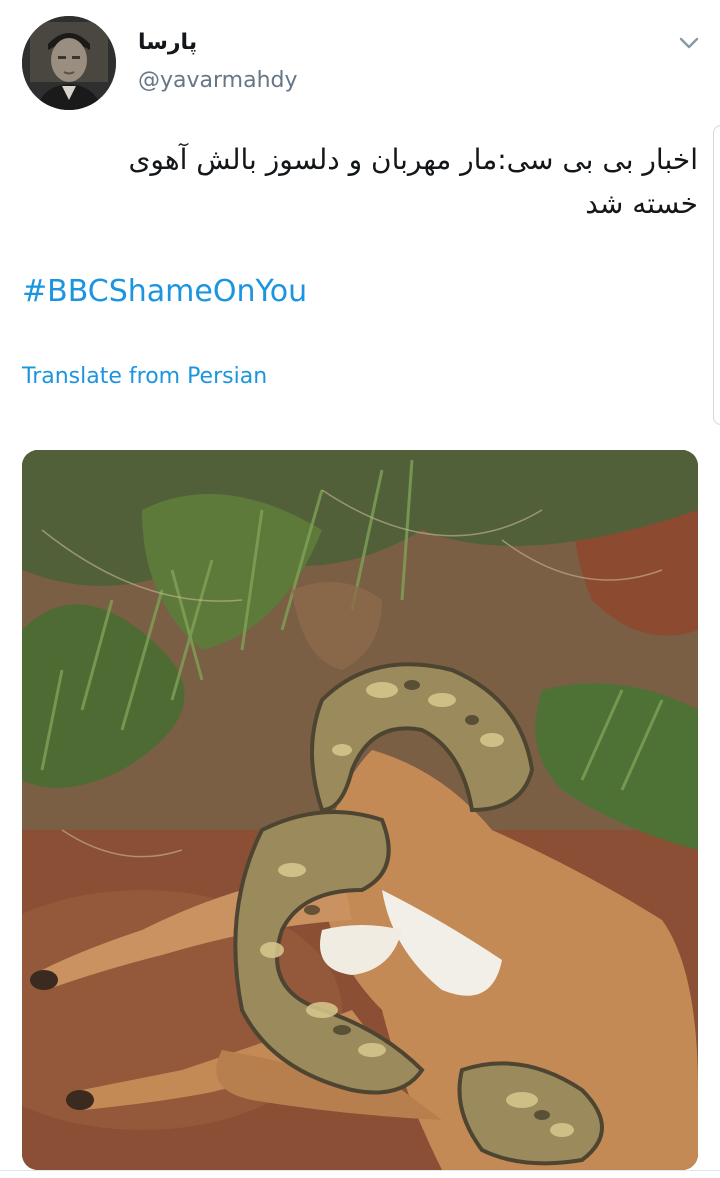 This screenshot has width=720, height=1178. What do you see at coordinates (164, 291) in the screenshot?
I see `hashtag-link: #BBCShameOnYou` at bounding box center [164, 291].